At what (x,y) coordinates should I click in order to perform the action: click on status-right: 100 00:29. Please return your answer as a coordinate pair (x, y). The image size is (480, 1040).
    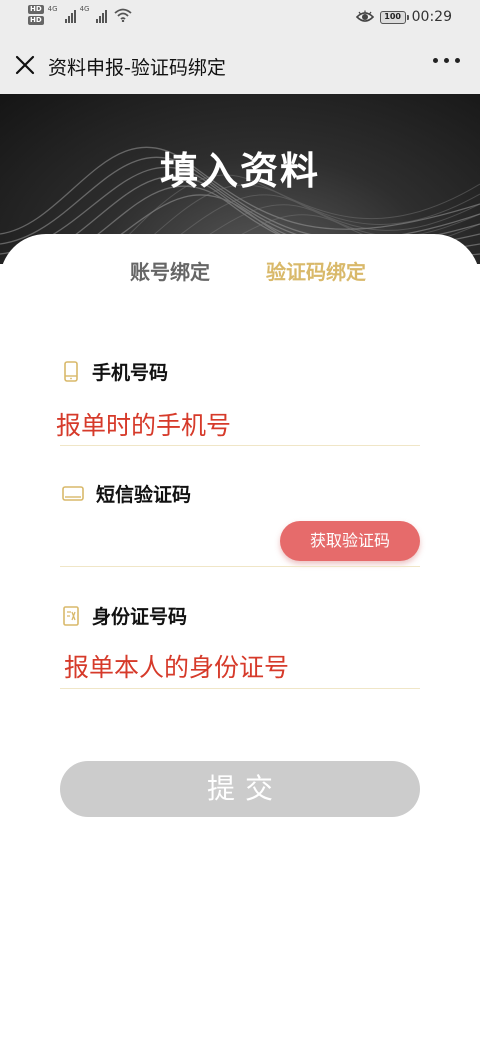
    Looking at the image, I should click on (403, 17).